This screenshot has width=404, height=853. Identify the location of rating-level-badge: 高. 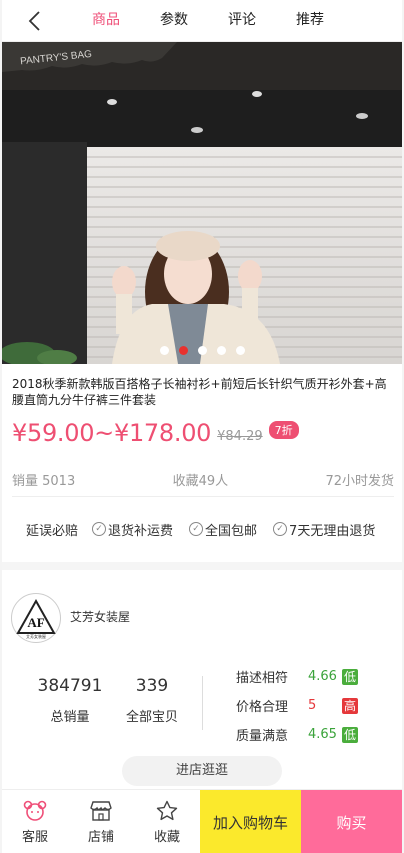
(350, 705).